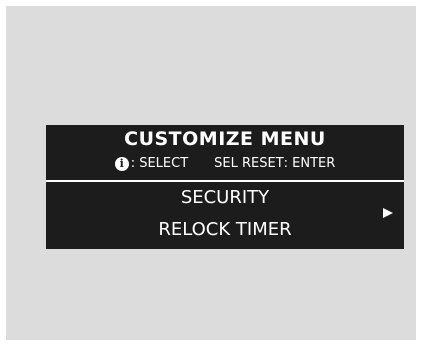 The width and height of the screenshot is (422, 346). Describe the element at coordinates (225, 181) in the screenshot. I see `header-divider` at that location.